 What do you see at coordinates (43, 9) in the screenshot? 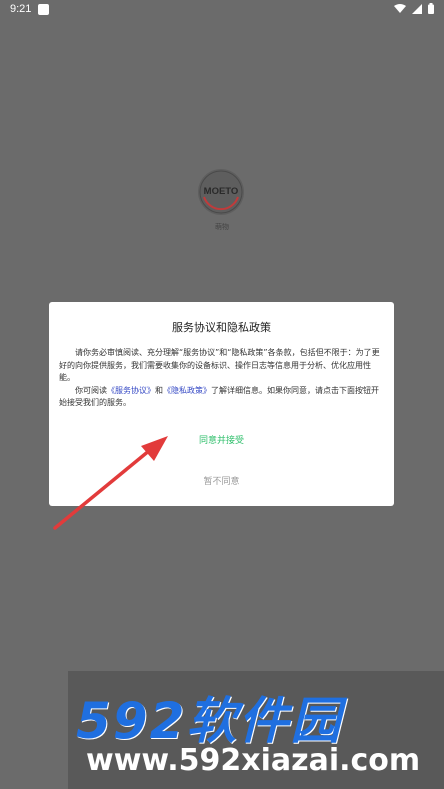
I see `notification-icon` at bounding box center [43, 9].